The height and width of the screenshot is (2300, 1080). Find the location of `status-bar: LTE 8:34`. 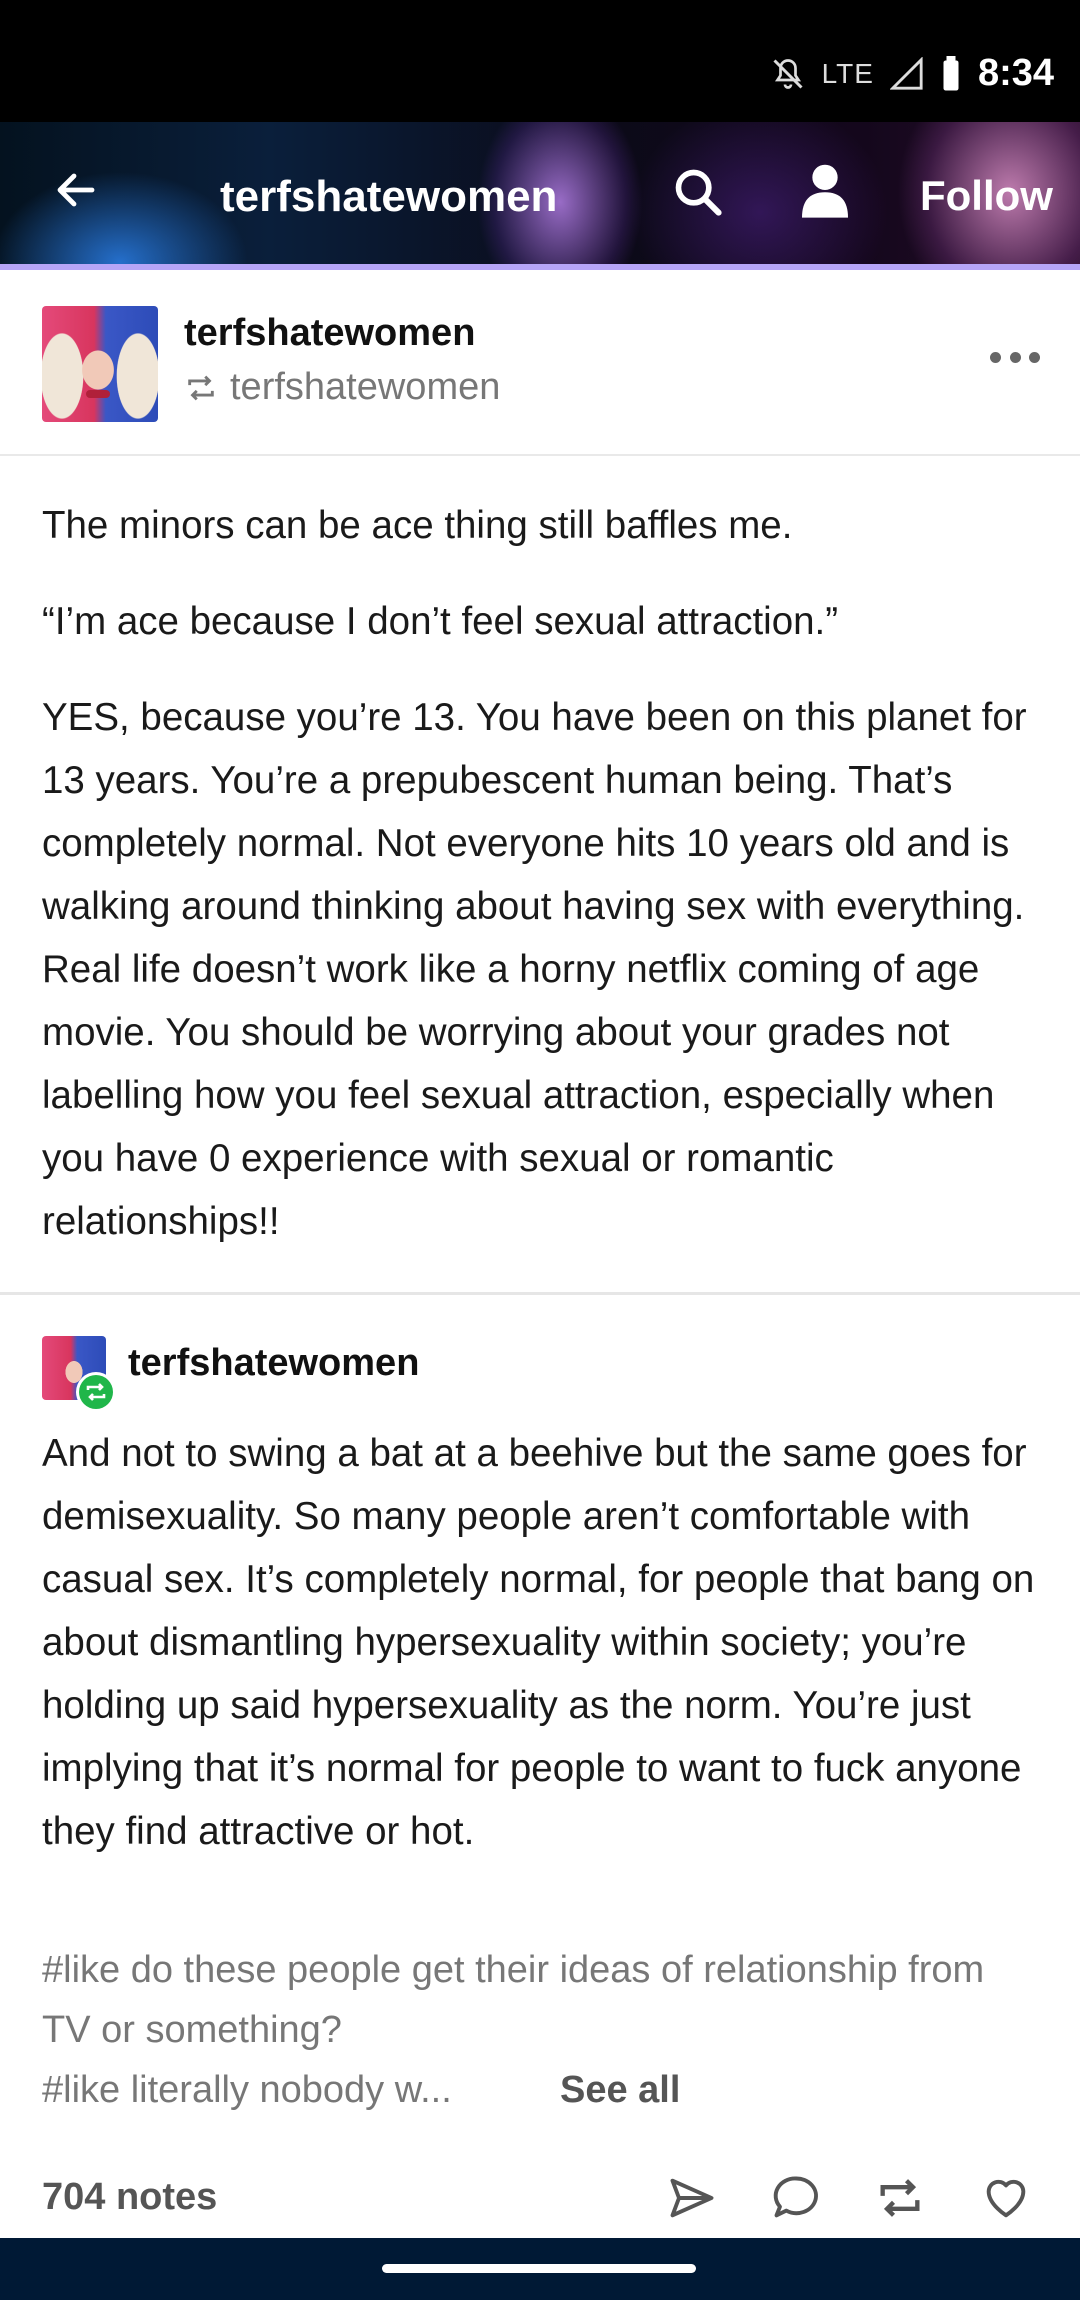

status-bar: LTE 8:34 is located at coordinates (540, 61).